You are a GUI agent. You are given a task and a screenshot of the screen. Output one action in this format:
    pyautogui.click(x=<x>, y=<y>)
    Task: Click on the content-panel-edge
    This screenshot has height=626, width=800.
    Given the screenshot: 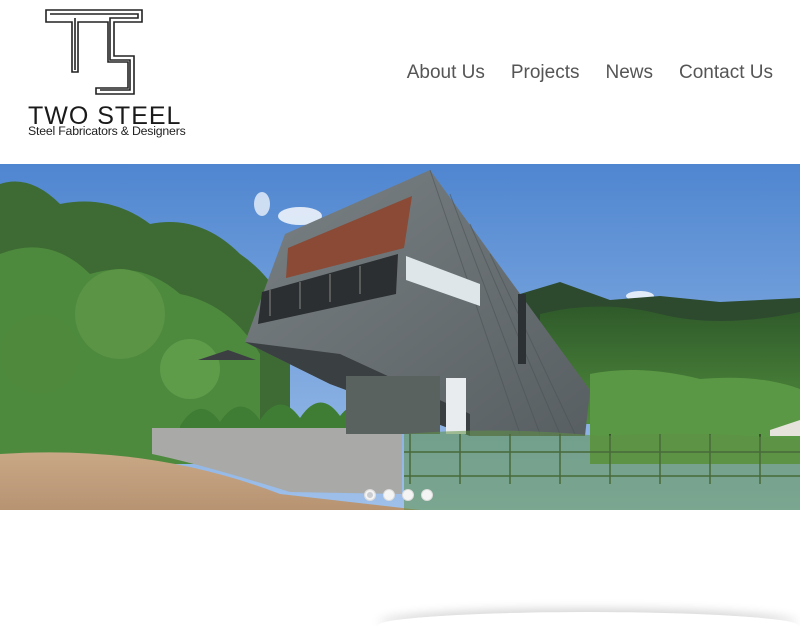 What is the action you would take?
    pyautogui.click(x=588, y=619)
    